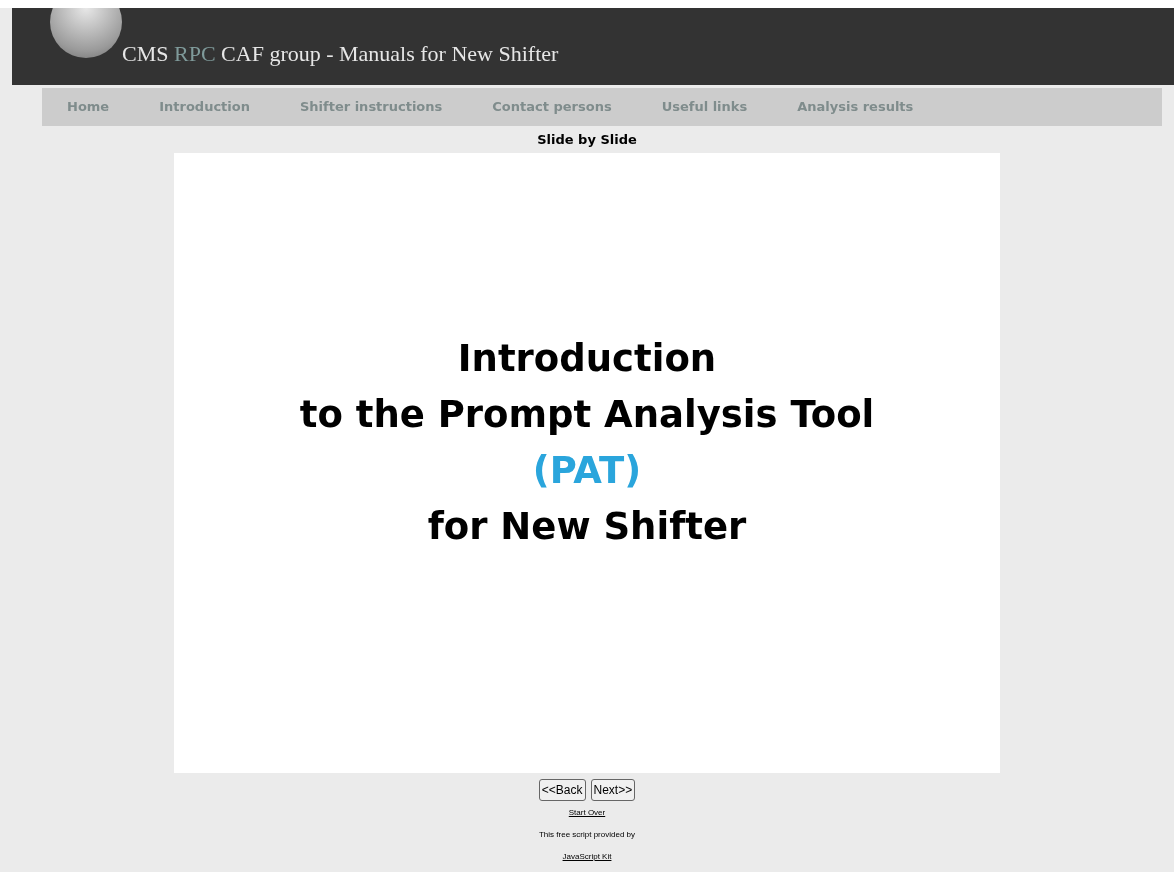 The image size is (1174, 872). What do you see at coordinates (587, 857) in the screenshot?
I see `credit-link: JavaScript Kit` at bounding box center [587, 857].